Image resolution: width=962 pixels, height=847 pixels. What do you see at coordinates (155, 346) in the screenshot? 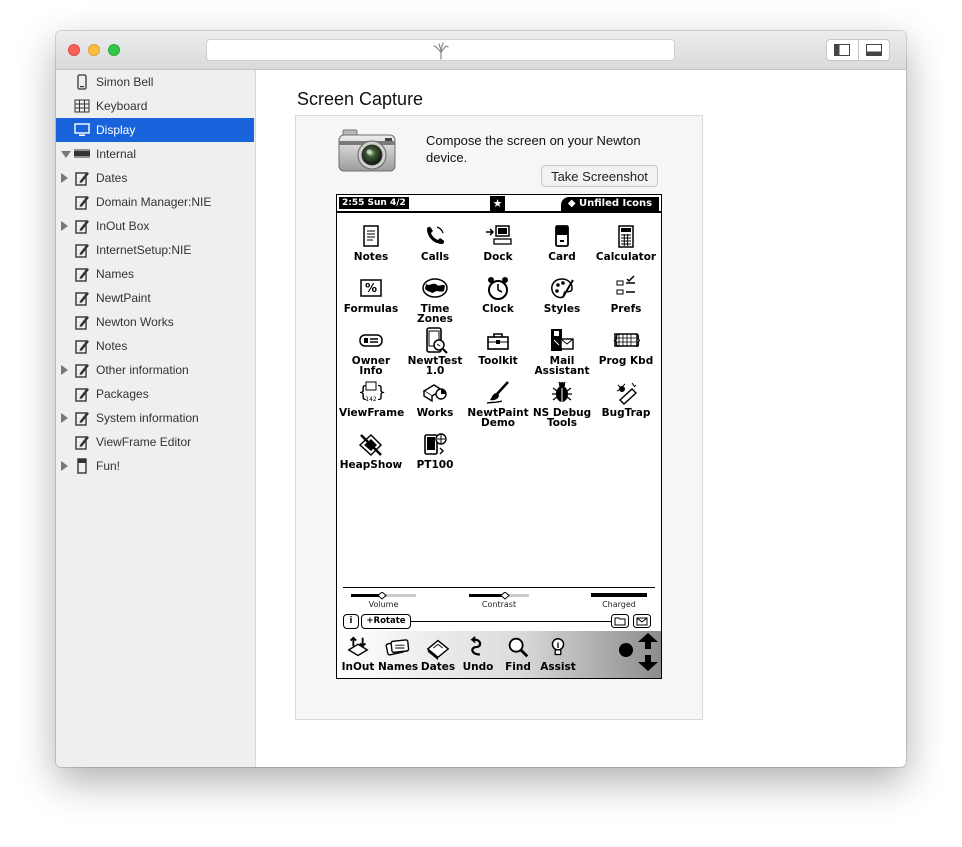
I see `sidebar-item-notes: Notes` at bounding box center [155, 346].